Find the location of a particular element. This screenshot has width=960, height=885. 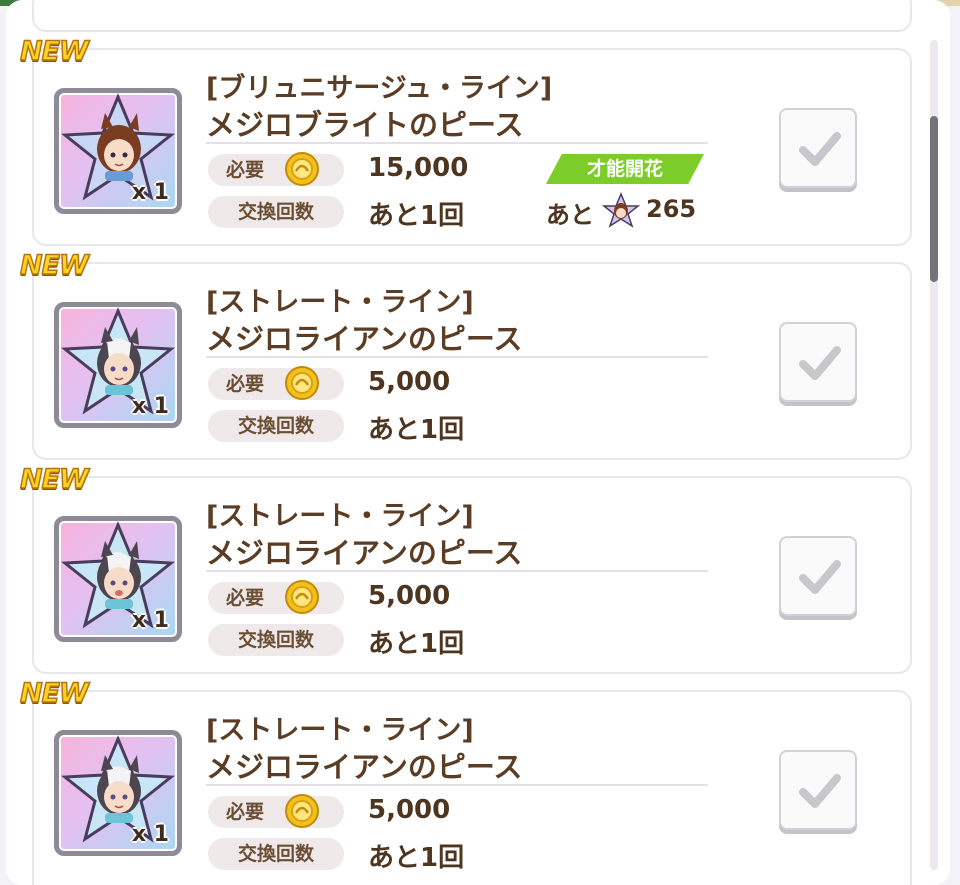

talent-remaining: あと 265 is located at coordinates (631, 210).